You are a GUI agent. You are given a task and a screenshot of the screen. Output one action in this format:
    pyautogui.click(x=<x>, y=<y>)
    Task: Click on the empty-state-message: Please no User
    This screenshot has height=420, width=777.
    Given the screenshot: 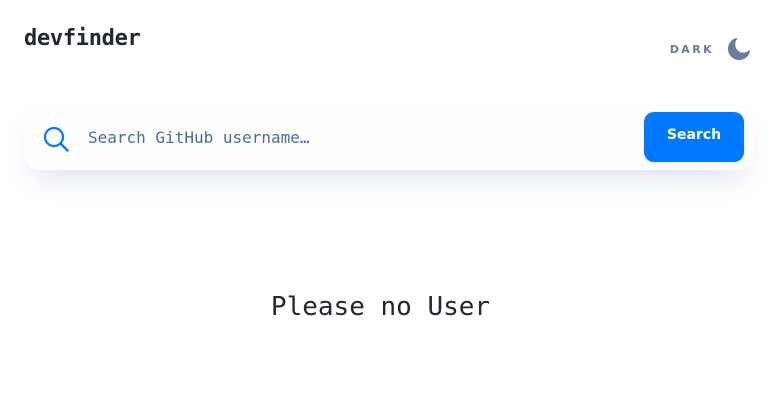 What is the action you would take?
    pyautogui.click(x=380, y=307)
    